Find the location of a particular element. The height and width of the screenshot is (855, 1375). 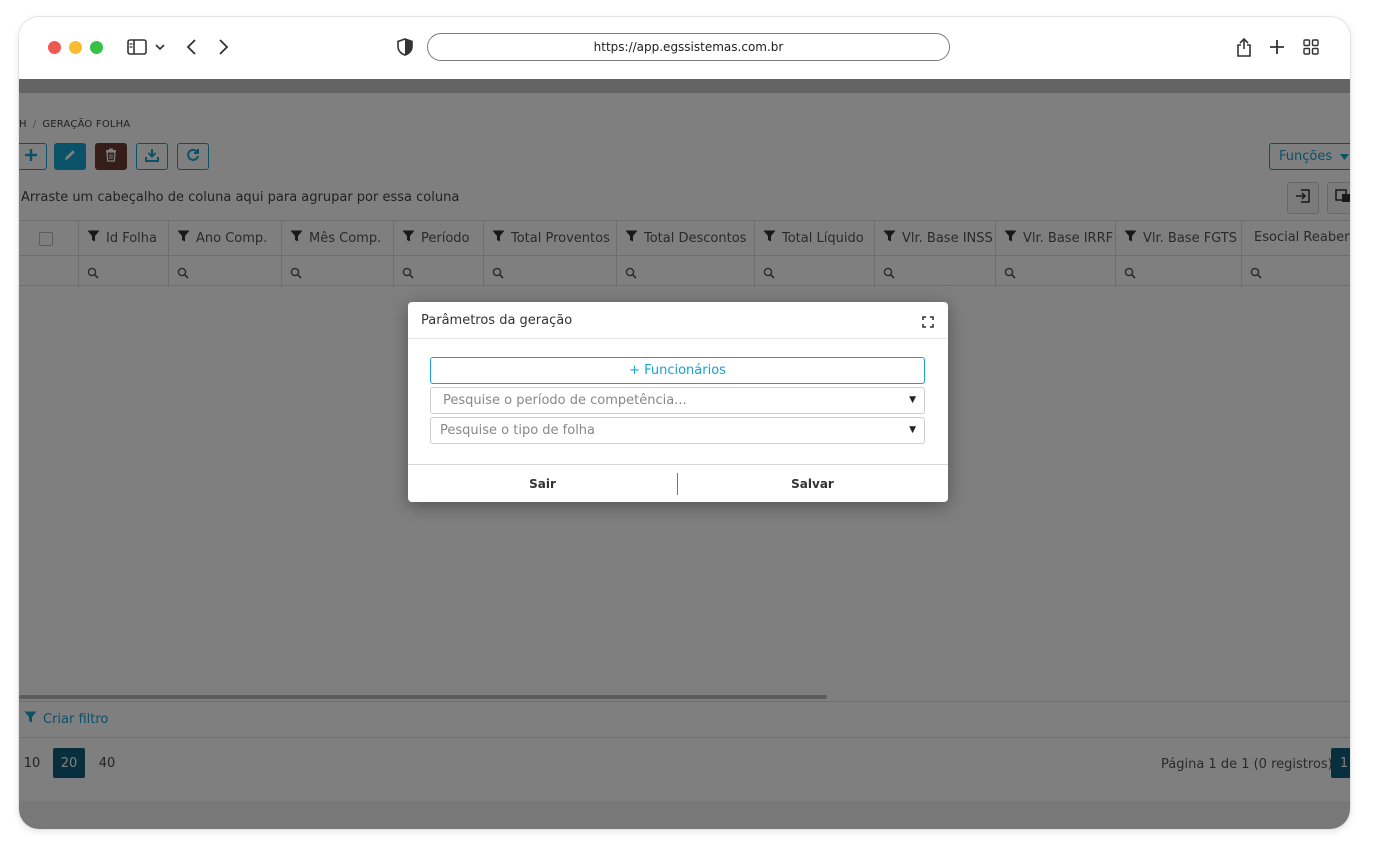

fullscreen-icon is located at coordinates (928, 322).